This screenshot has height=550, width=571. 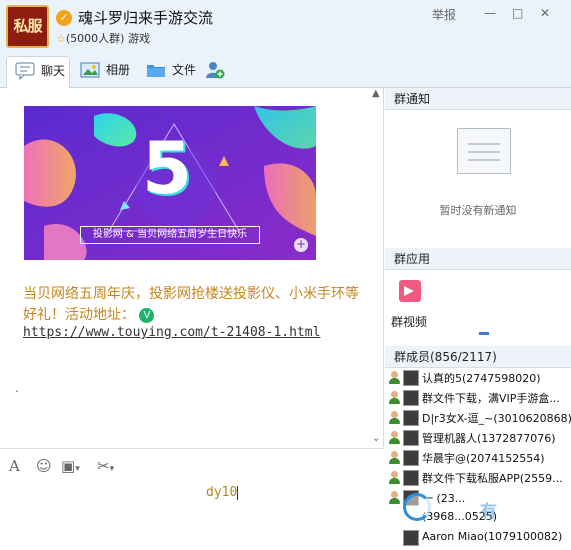 What do you see at coordinates (238, 492) in the screenshot?
I see `text-caret` at bounding box center [238, 492].